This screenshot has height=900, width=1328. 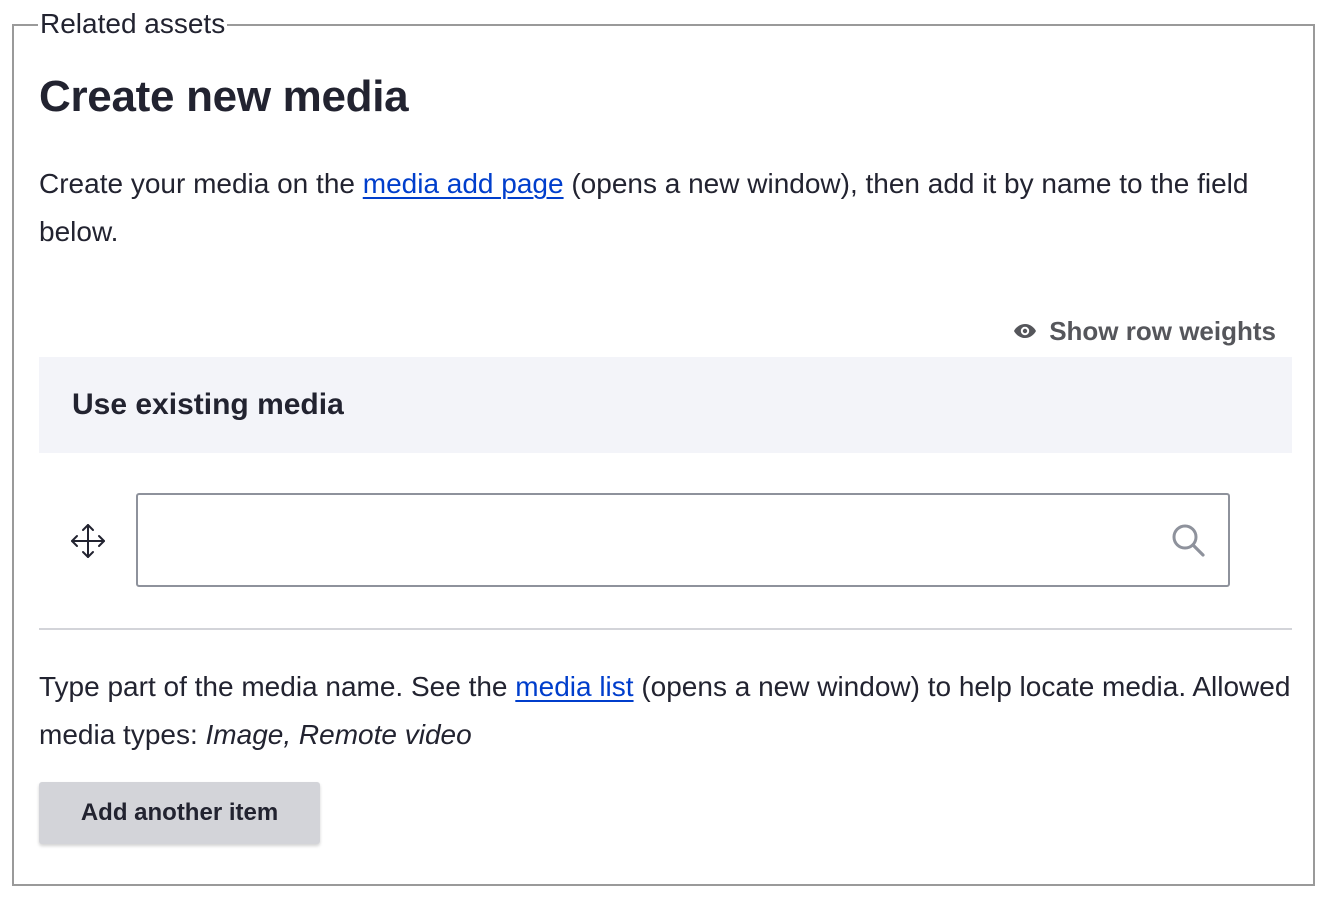 I want to click on row-divider, so click(x=665, y=629).